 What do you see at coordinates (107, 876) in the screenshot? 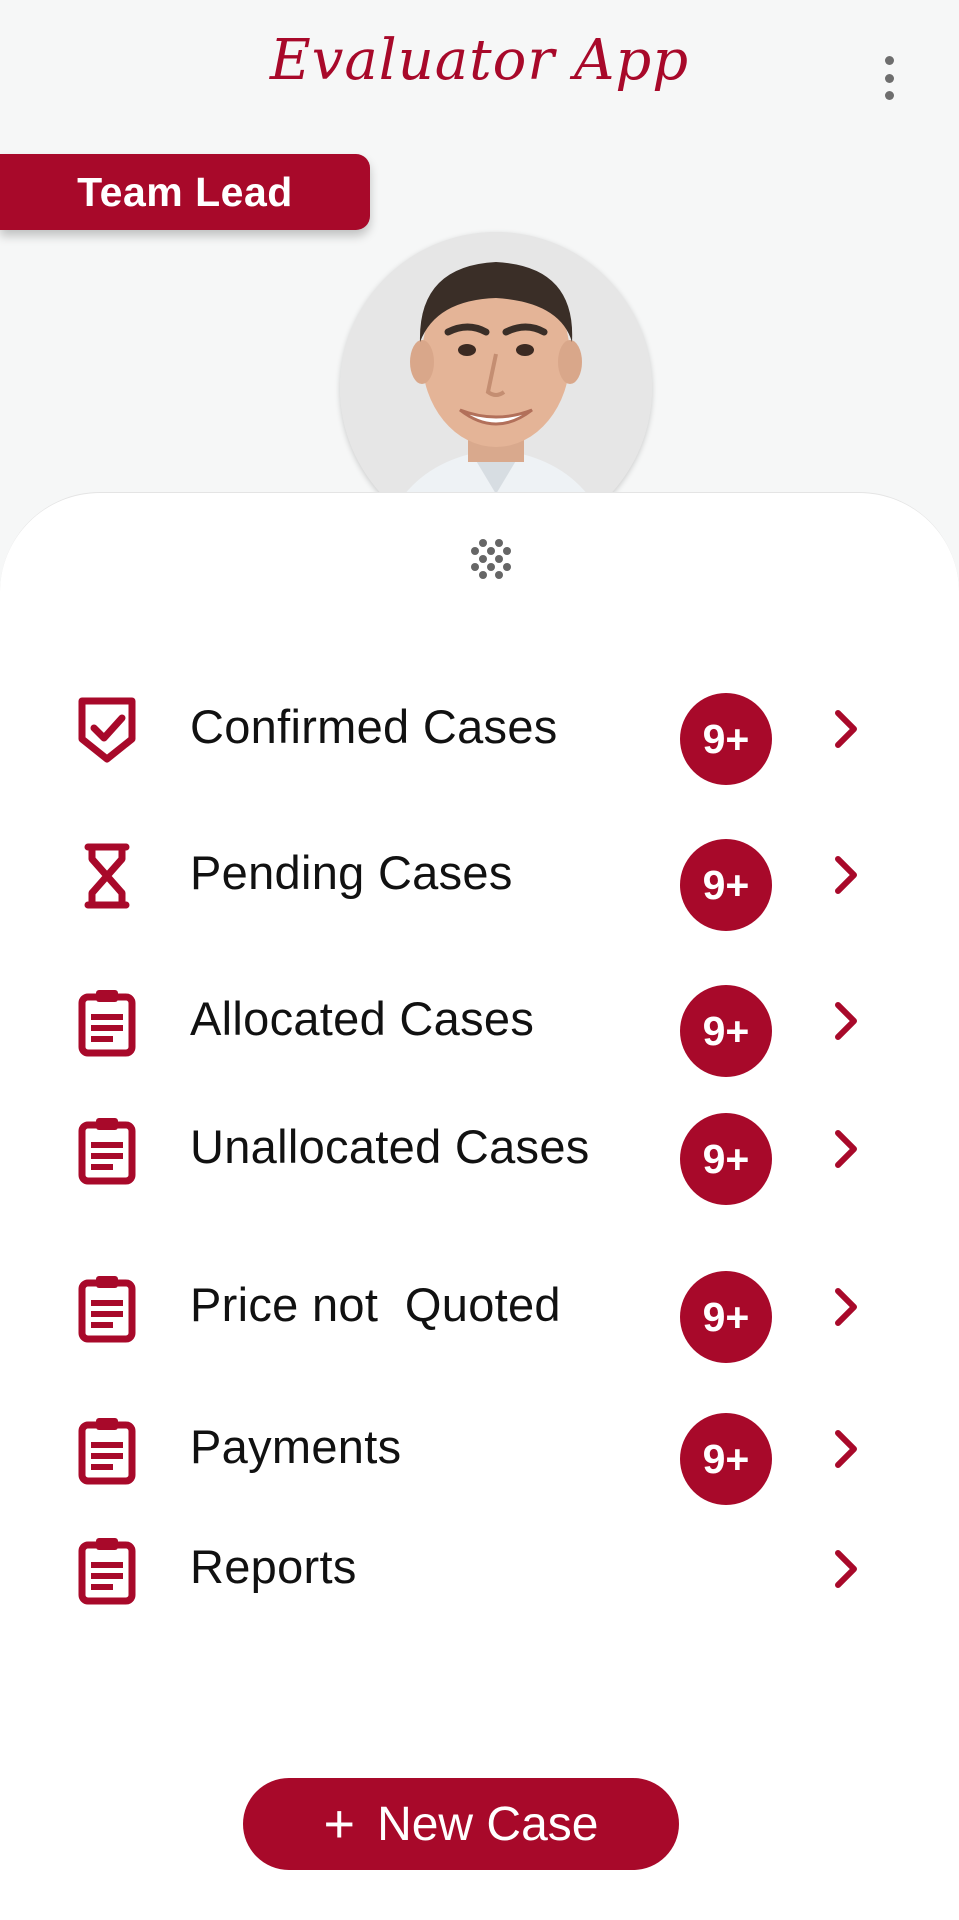
I see `hourglass-icon` at bounding box center [107, 876].